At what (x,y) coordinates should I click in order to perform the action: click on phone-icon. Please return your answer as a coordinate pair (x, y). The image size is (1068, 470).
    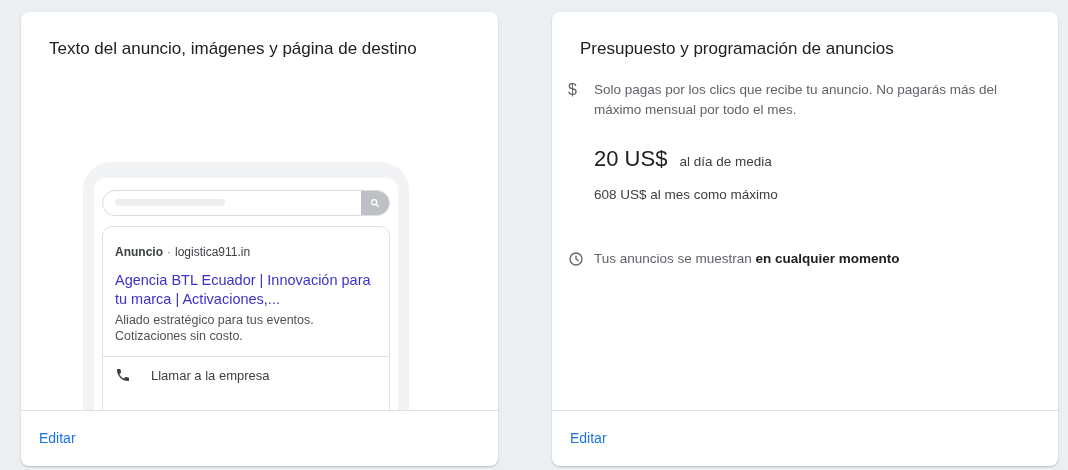
    Looking at the image, I should click on (123, 375).